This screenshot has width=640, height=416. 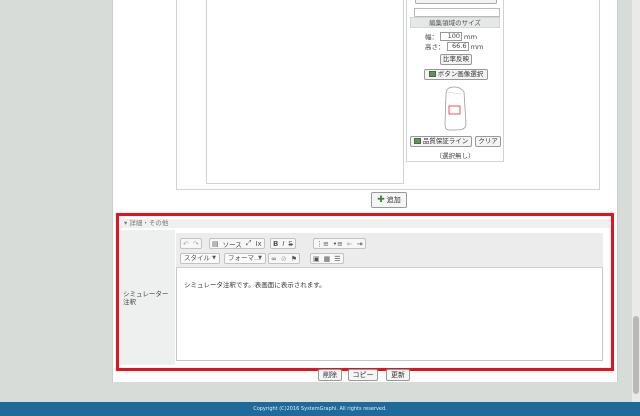 What do you see at coordinates (398, 375) in the screenshot?
I see `update-button: 更新` at bounding box center [398, 375].